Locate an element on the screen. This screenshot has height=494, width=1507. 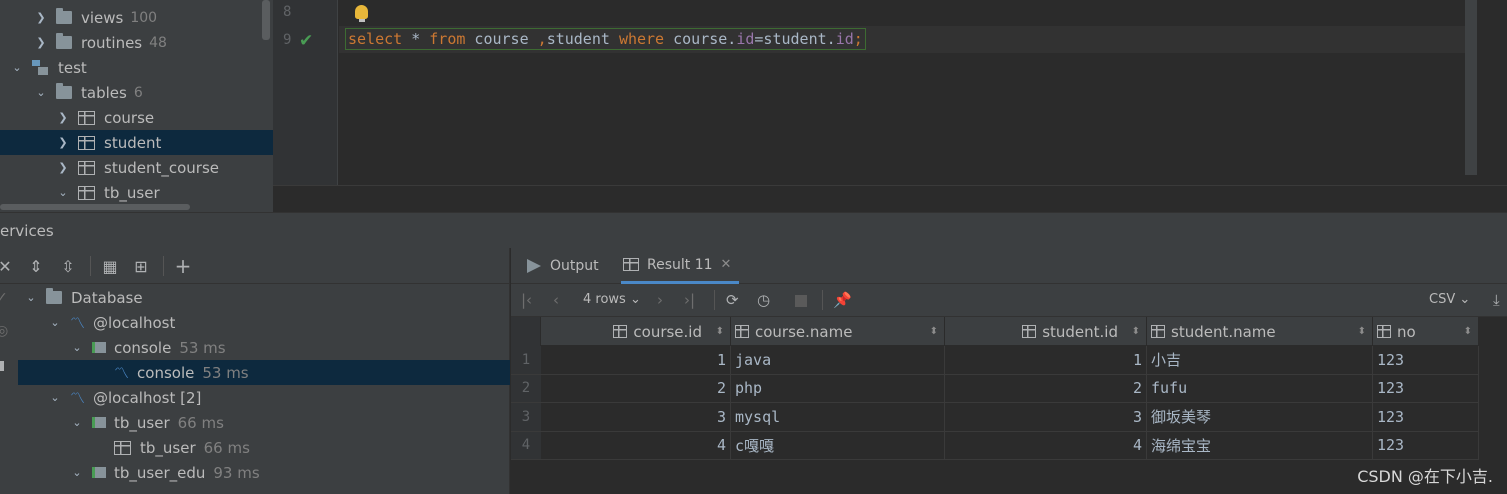
tree-item-student: ❯ student is located at coordinates (136, 142).